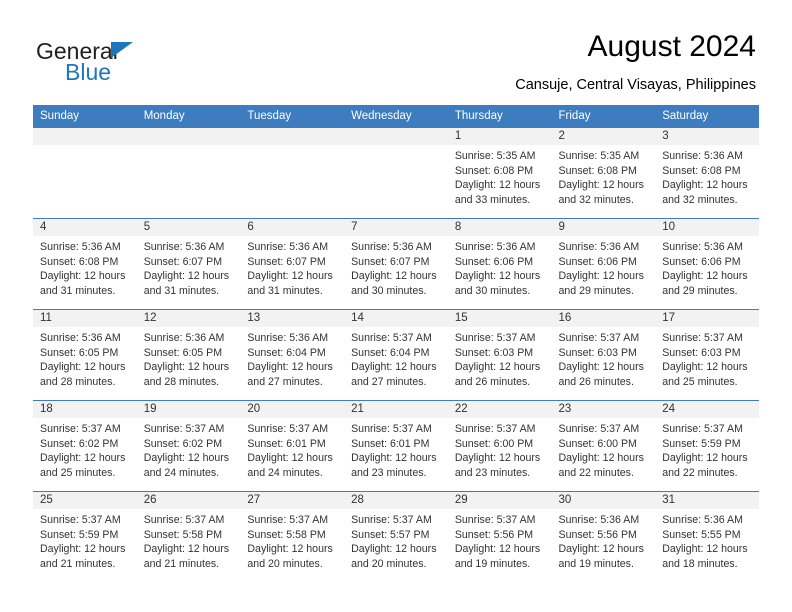 The image size is (792, 612). What do you see at coordinates (603, 318) in the screenshot?
I see `day-number: 16` at bounding box center [603, 318].